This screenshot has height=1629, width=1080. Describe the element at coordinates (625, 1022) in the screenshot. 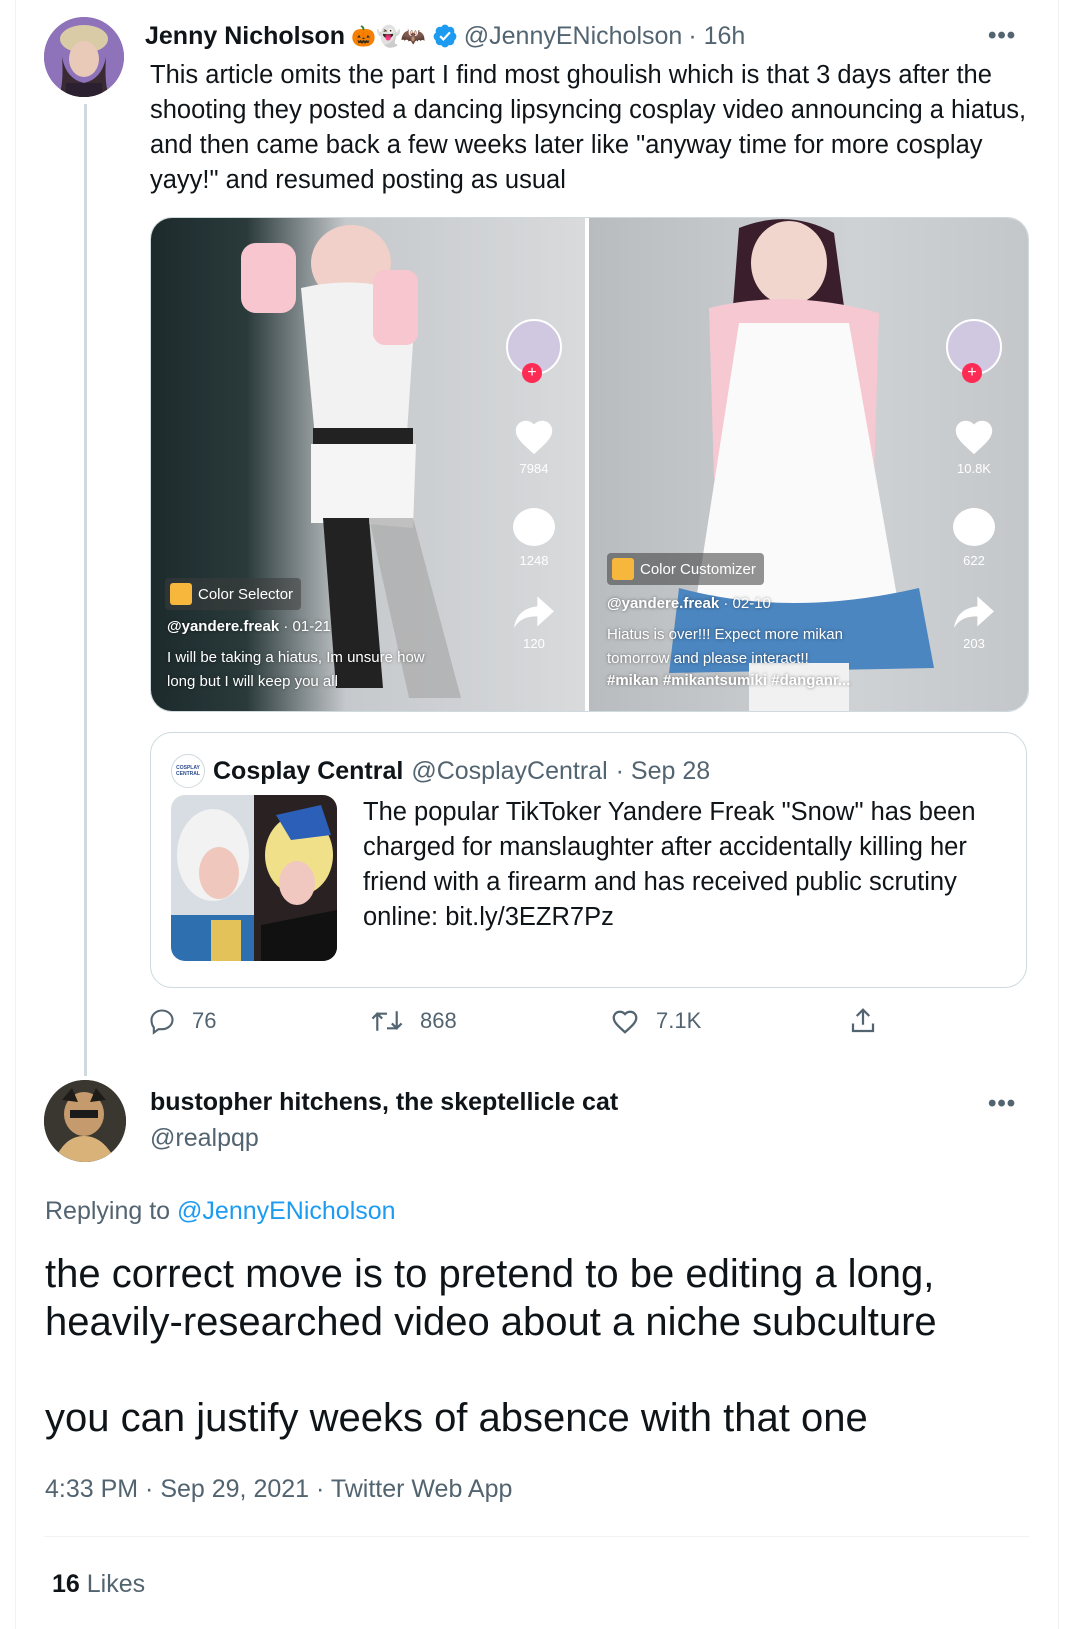

I see `heart-icon` at that location.